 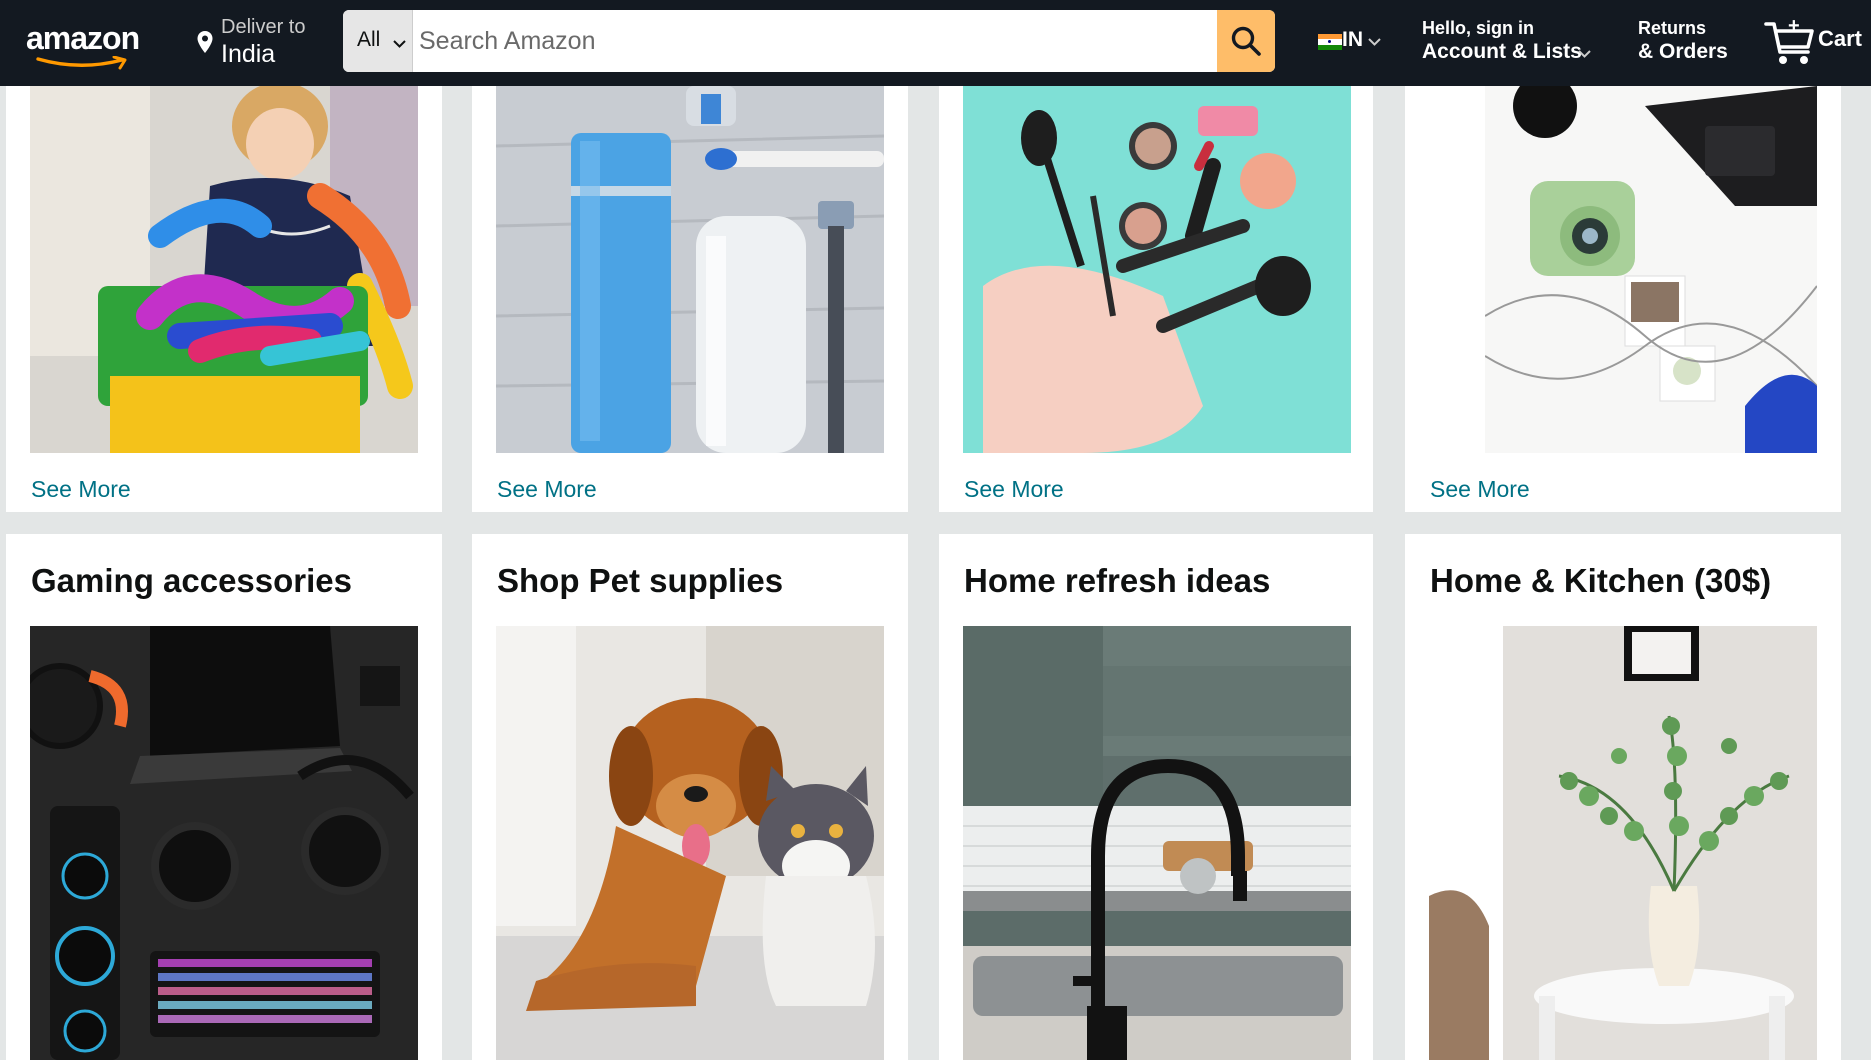 I want to click on category-card: Gaming accessories, so click(x=224, y=797).